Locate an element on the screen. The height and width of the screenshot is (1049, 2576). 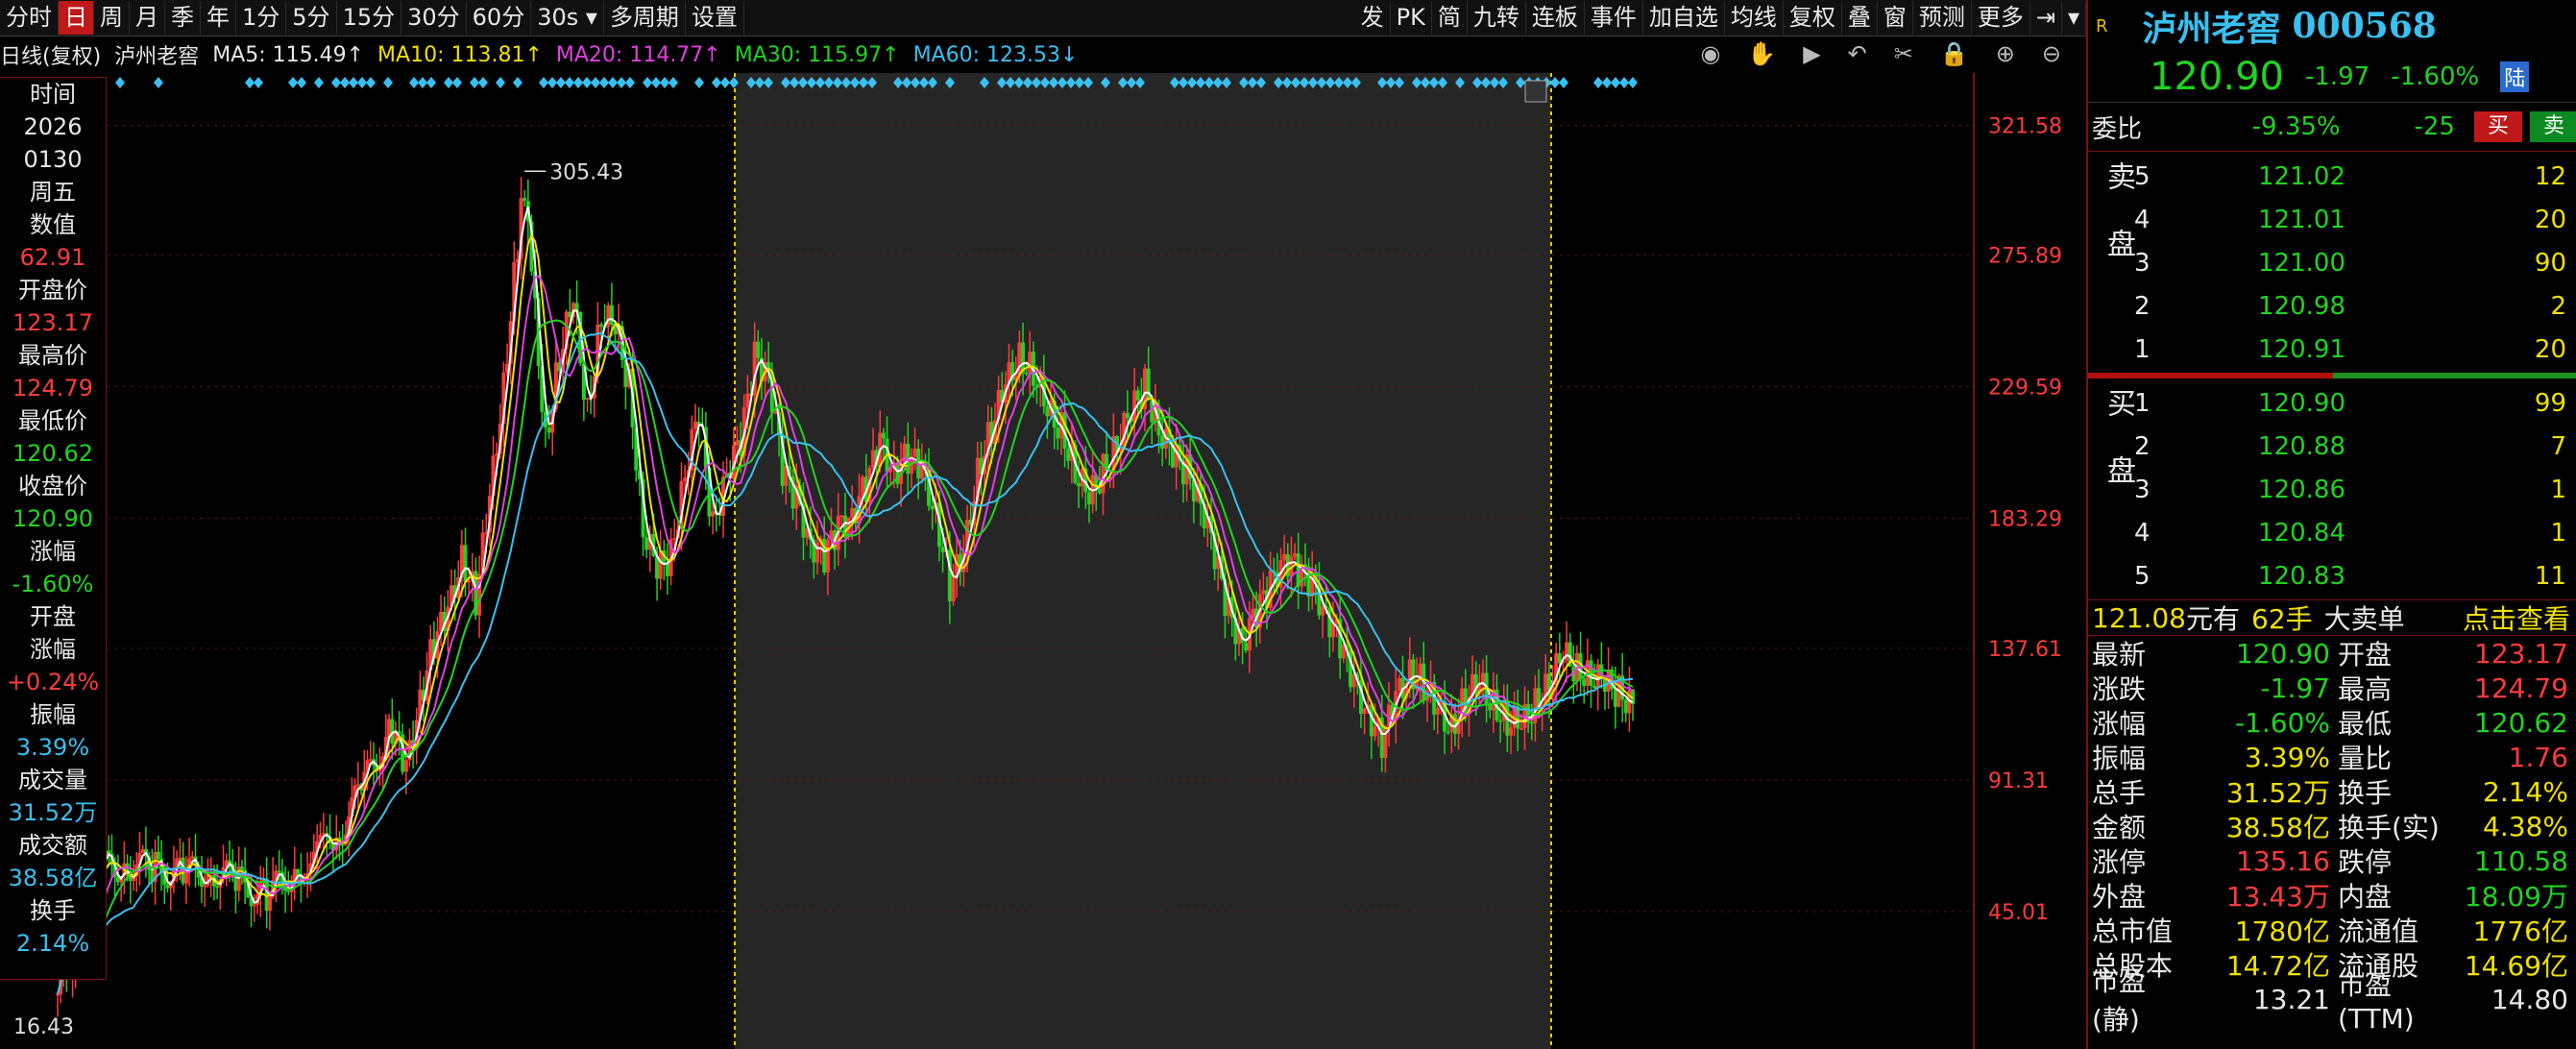
book-price: 120.86 is located at coordinates (2278, 490).